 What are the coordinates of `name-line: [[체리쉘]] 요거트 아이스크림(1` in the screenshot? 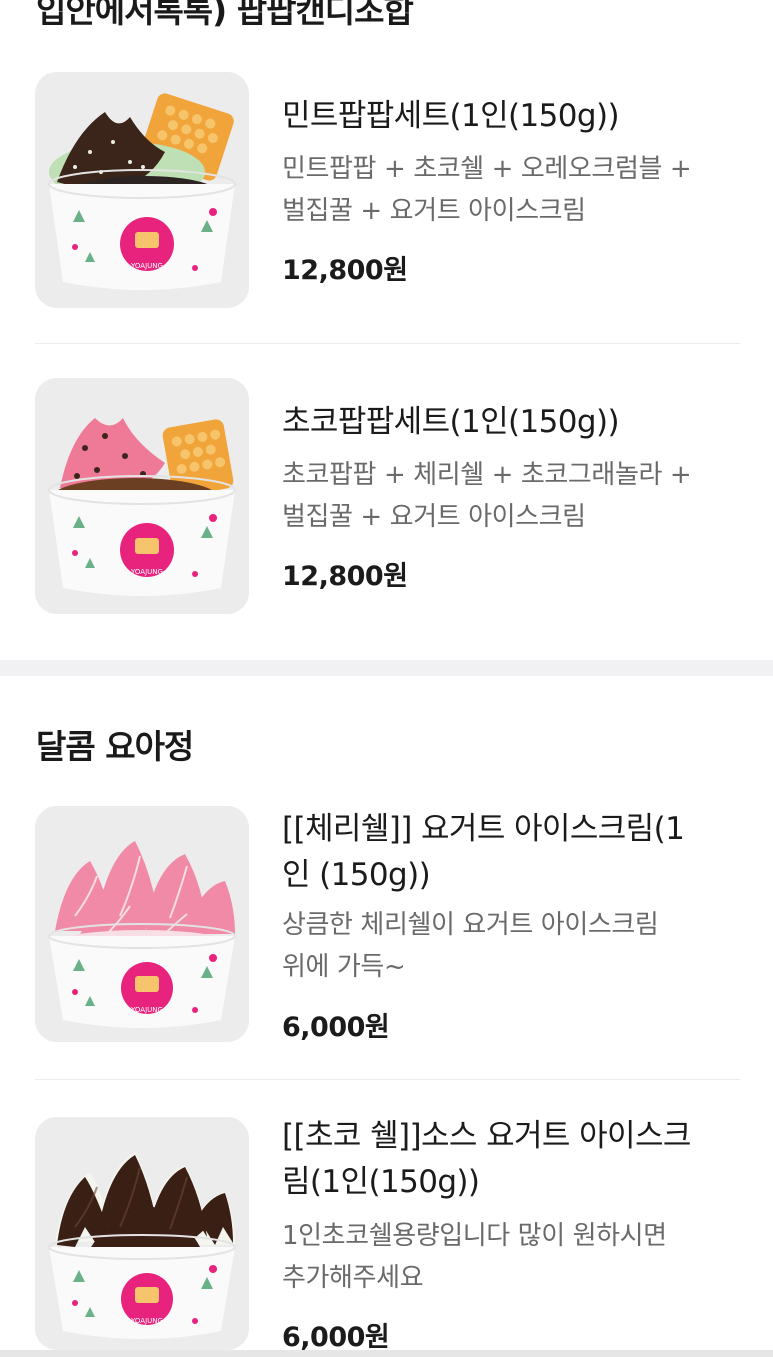 It's located at (483, 829).